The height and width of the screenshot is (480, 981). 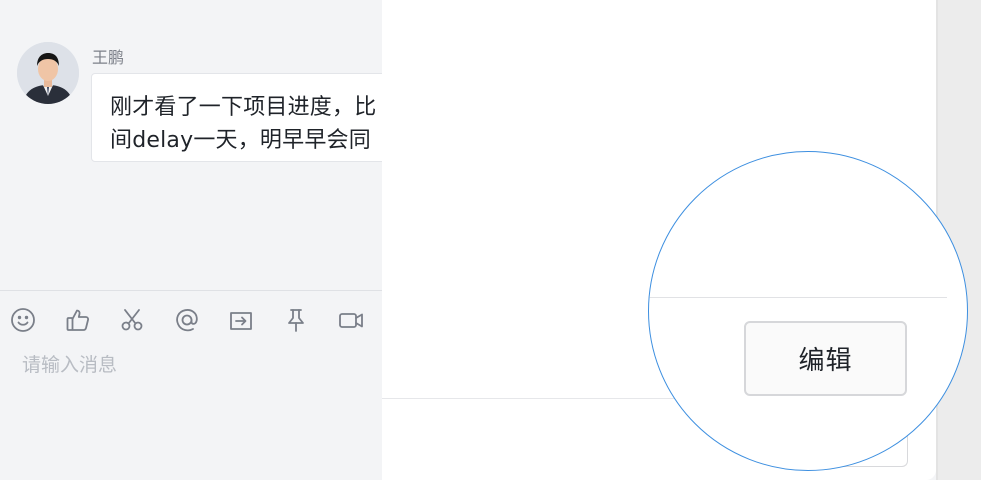 What do you see at coordinates (187, 320) in the screenshot?
I see `at-mention-icon` at bounding box center [187, 320].